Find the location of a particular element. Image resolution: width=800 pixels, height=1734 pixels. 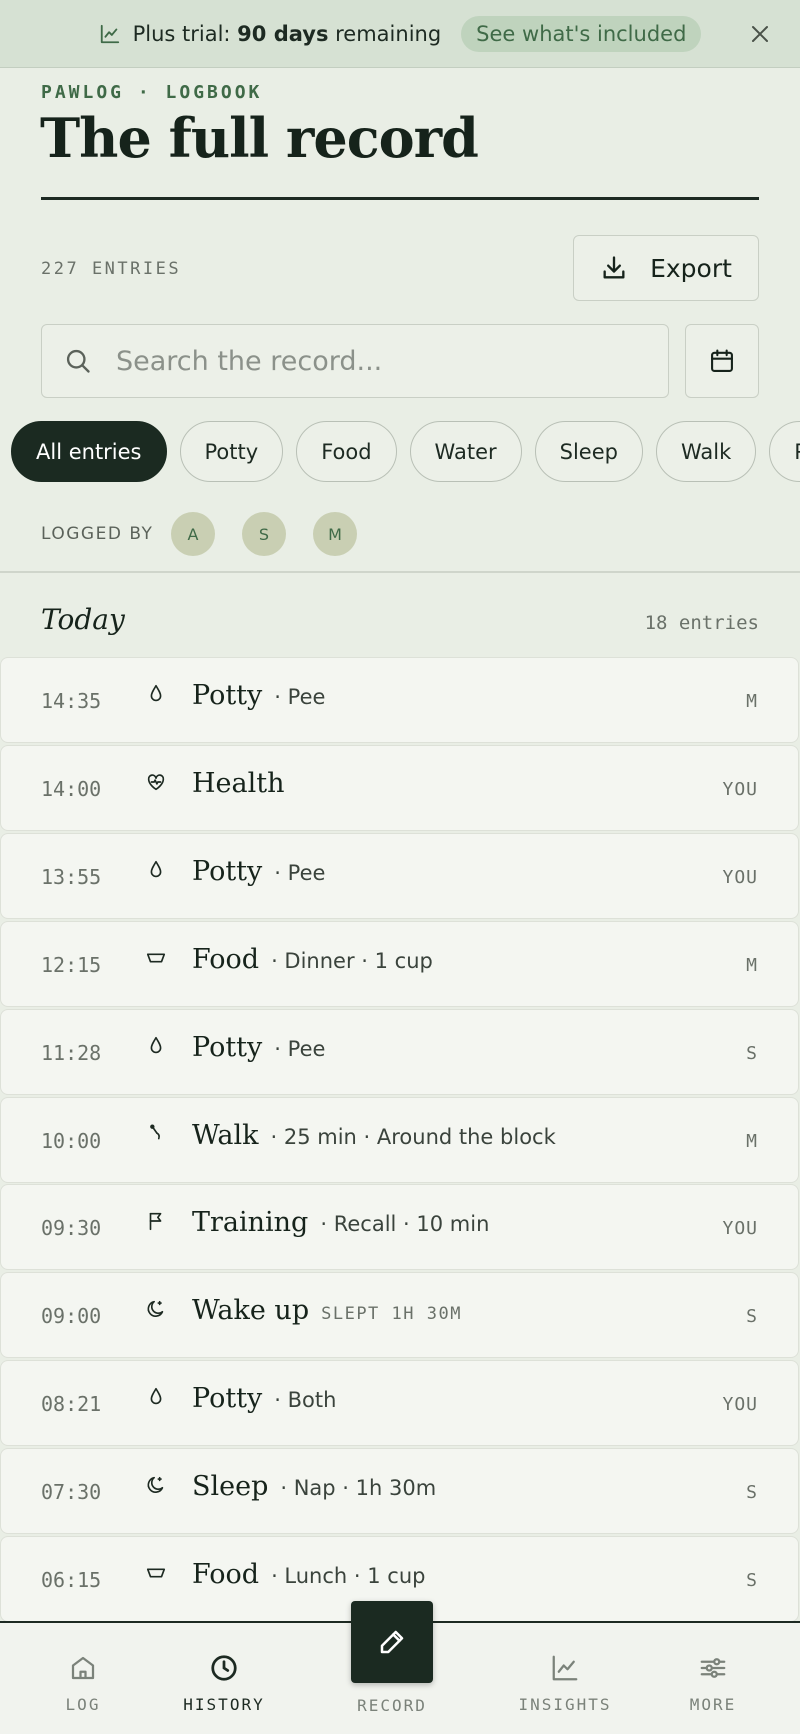

filter-chip-all: All entries is located at coordinates (89, 451).